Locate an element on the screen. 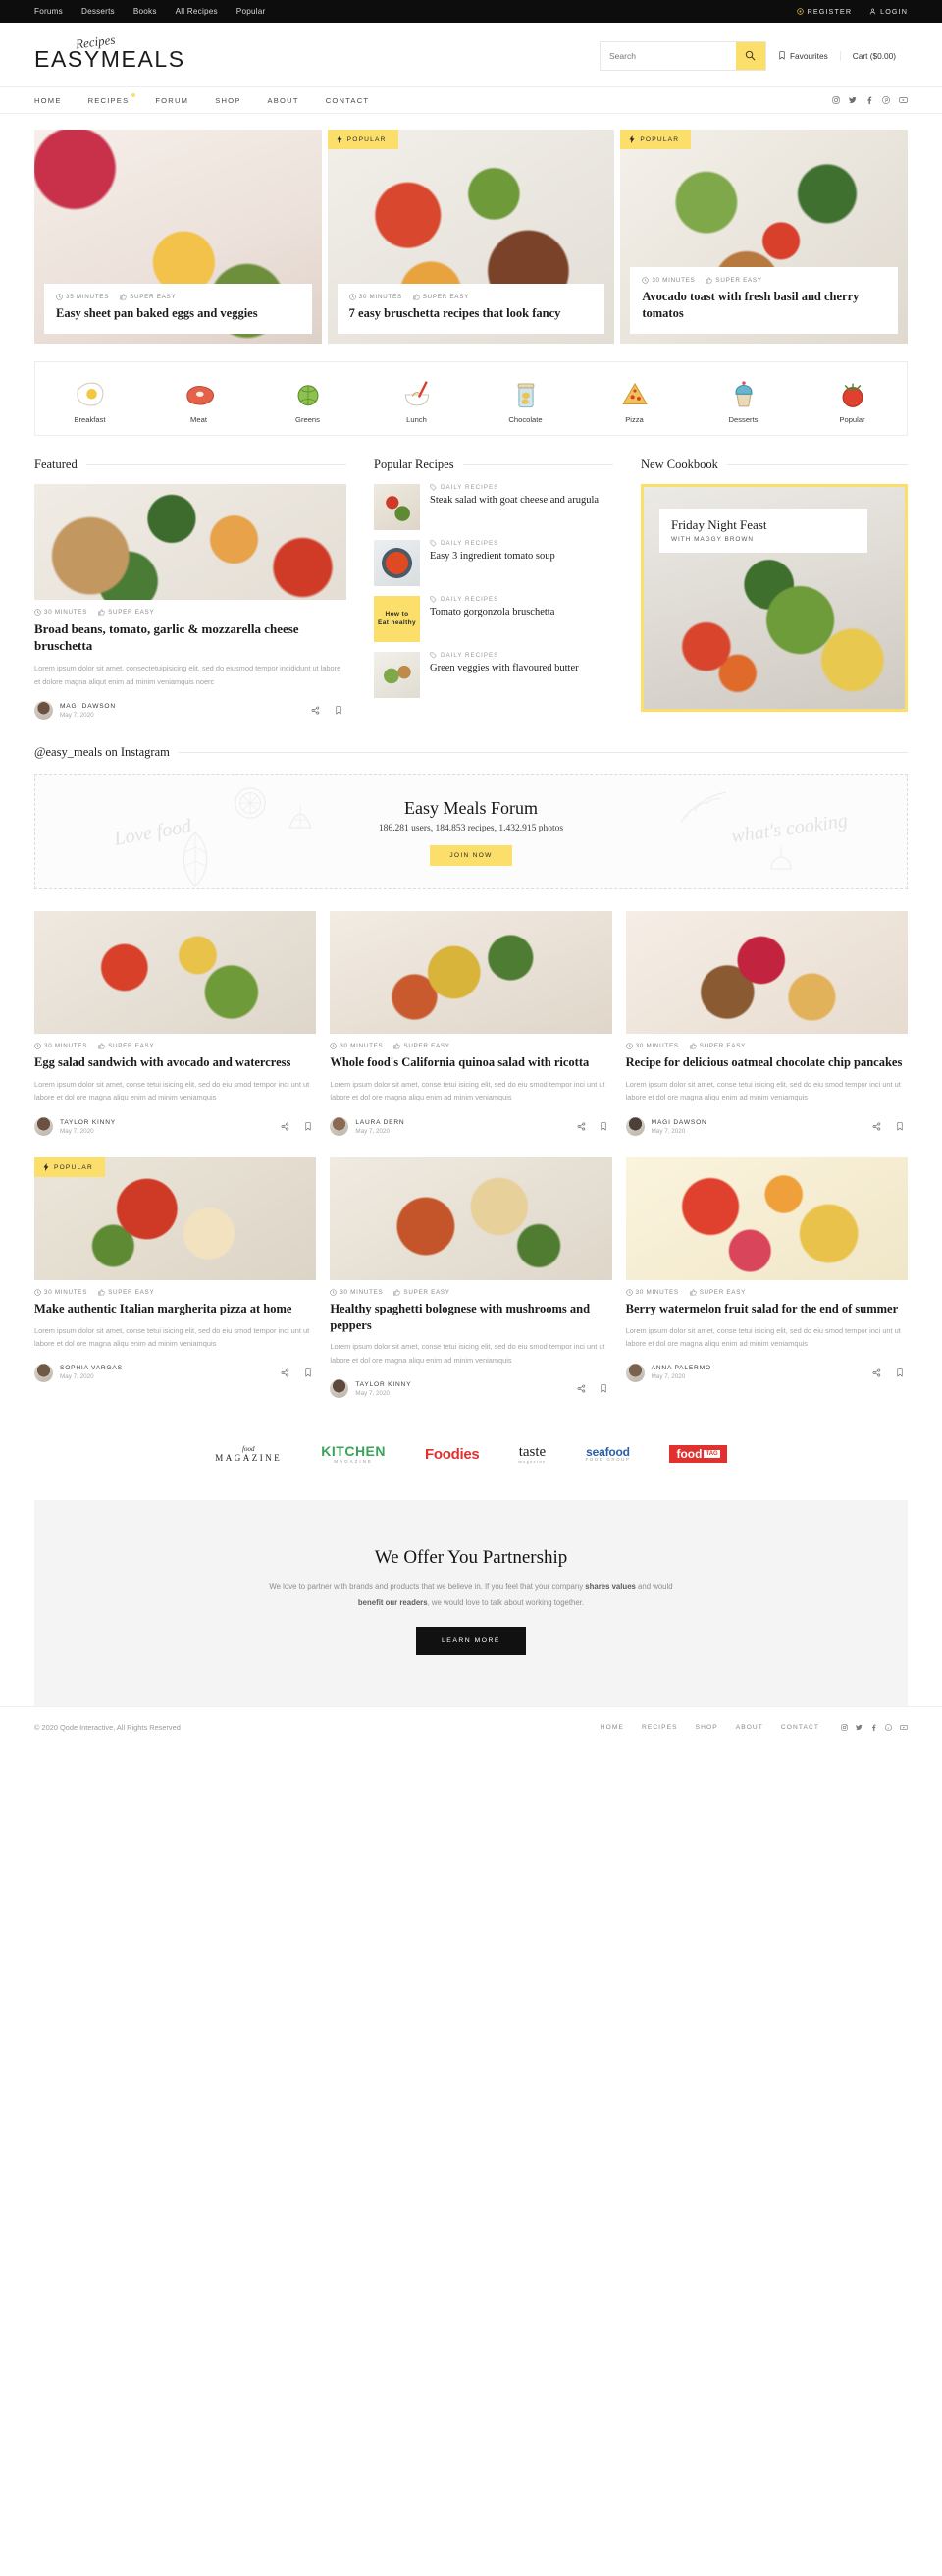 The height and width of the screenshot is (2576, 942). favourites-link: Favourites is located at coordinates (803, 56).